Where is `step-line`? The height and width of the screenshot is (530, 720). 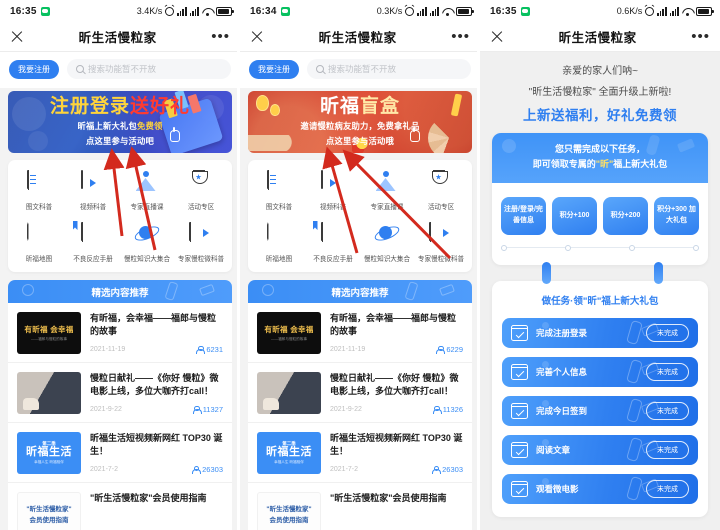 step-line is located at coordinates (600, 248).